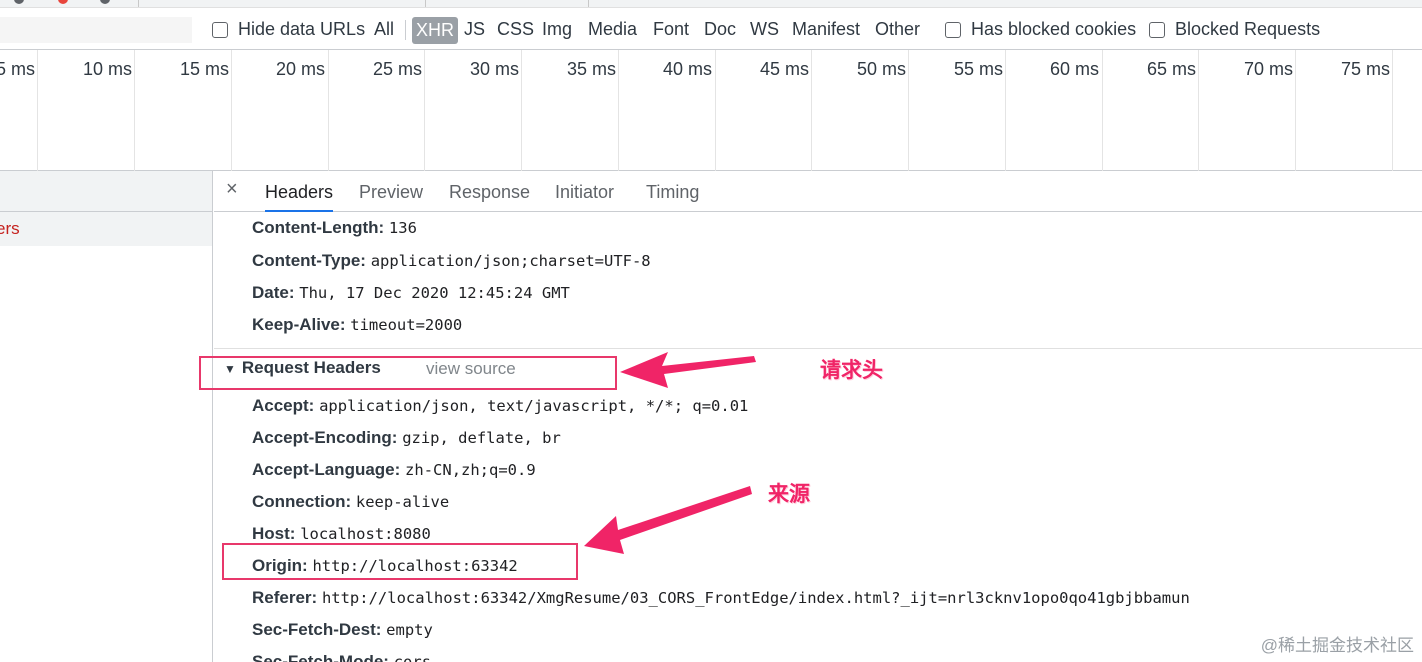  I want to click on clear-icon, so click(63, 2).